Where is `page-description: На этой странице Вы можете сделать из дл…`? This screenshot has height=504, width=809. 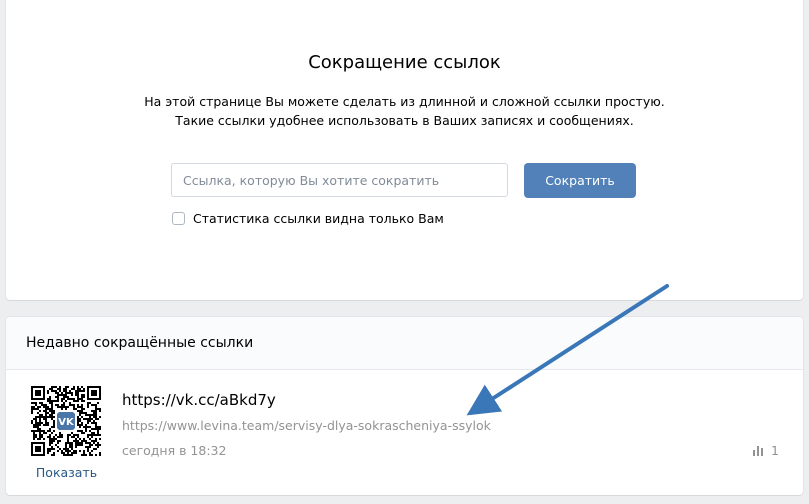
page-description: На этой странице Вы можете сделать из дл… is located at coordinates (404, 111).